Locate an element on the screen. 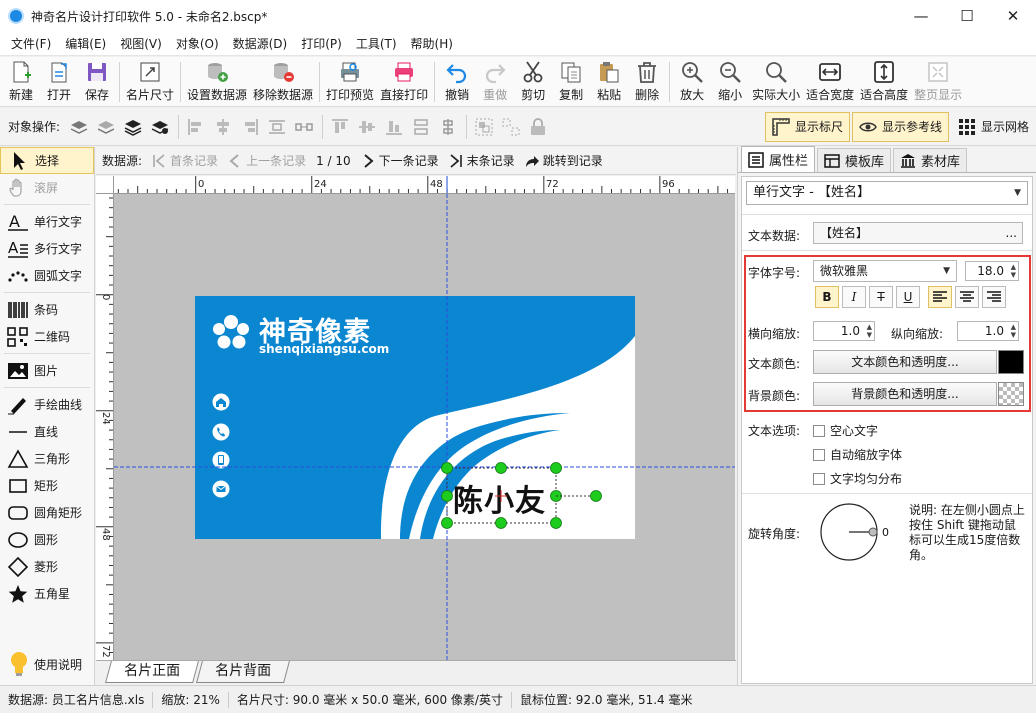  bg-color-swatch is located at coordinates (1011, 394).